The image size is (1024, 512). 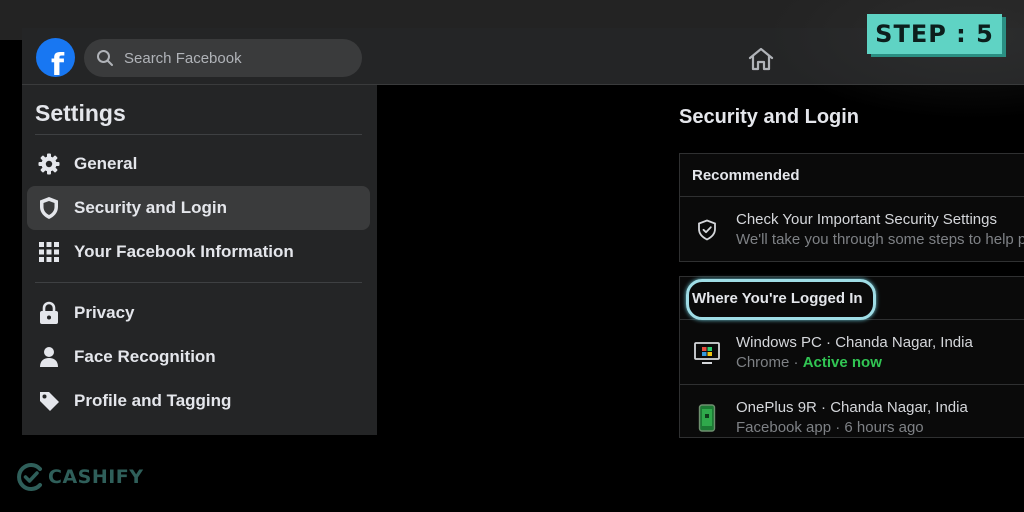 What do you see at coordinates (184, 251) in the screenshot?
I see `sidebar-item-label: Your Facebook Information` at bounding box center [184, 251].